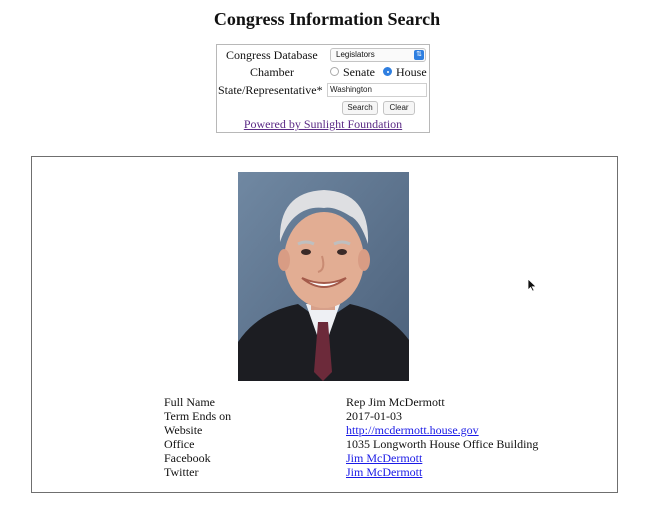  I want to click on info-label: Term Ends on, so click(198, 416).